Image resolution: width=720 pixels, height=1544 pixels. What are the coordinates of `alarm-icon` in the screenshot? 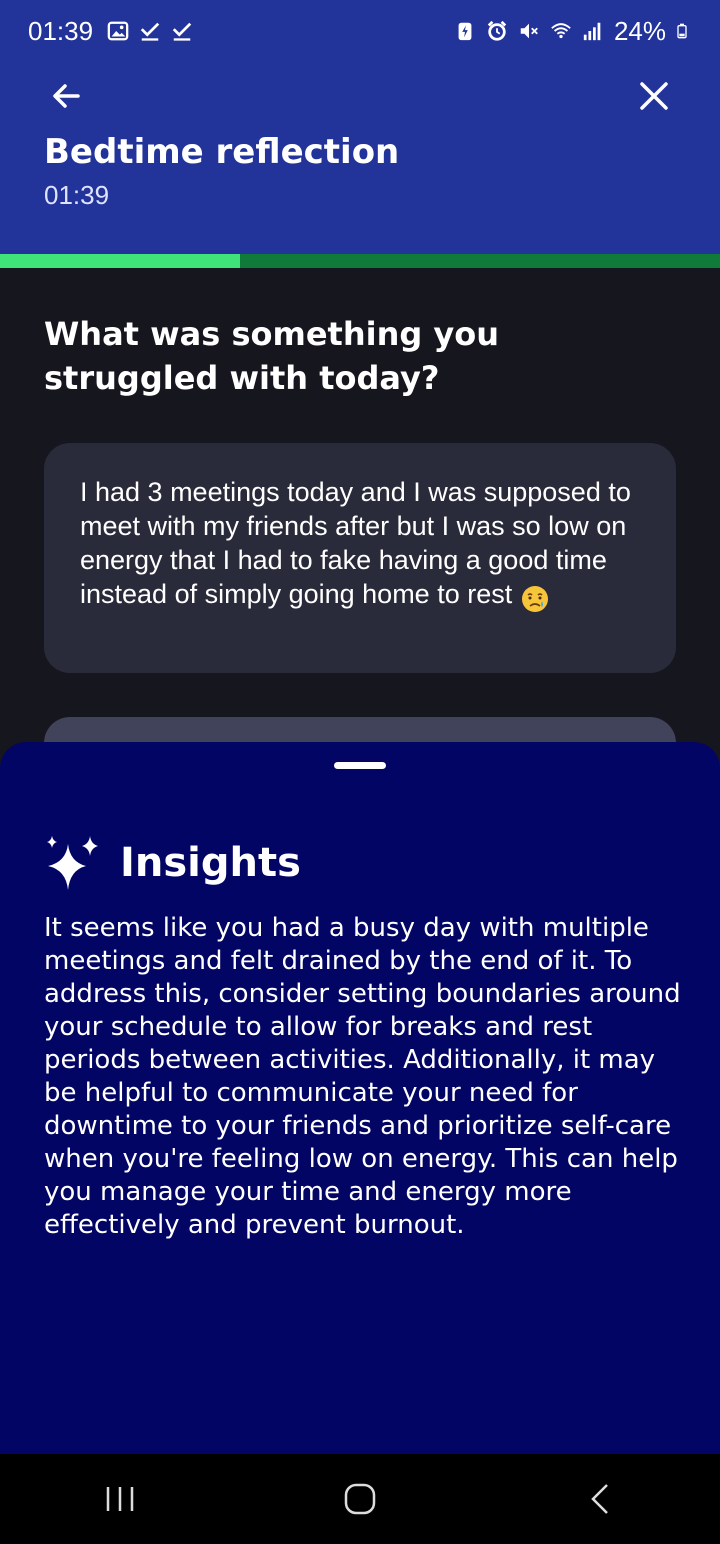 It's located at (497, 30).